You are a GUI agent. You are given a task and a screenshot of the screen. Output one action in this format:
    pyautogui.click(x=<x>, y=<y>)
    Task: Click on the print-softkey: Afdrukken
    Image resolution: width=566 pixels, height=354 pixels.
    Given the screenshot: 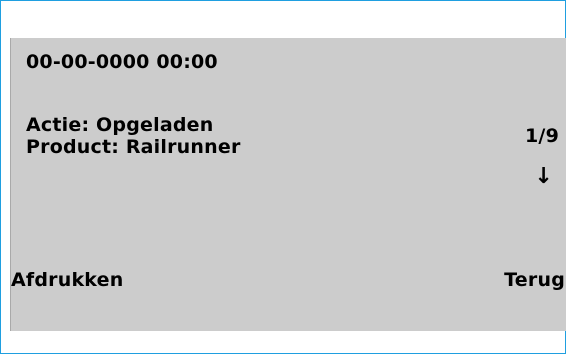 What is the action you would take?
    pyautogui.click(x=67, y=280)
    